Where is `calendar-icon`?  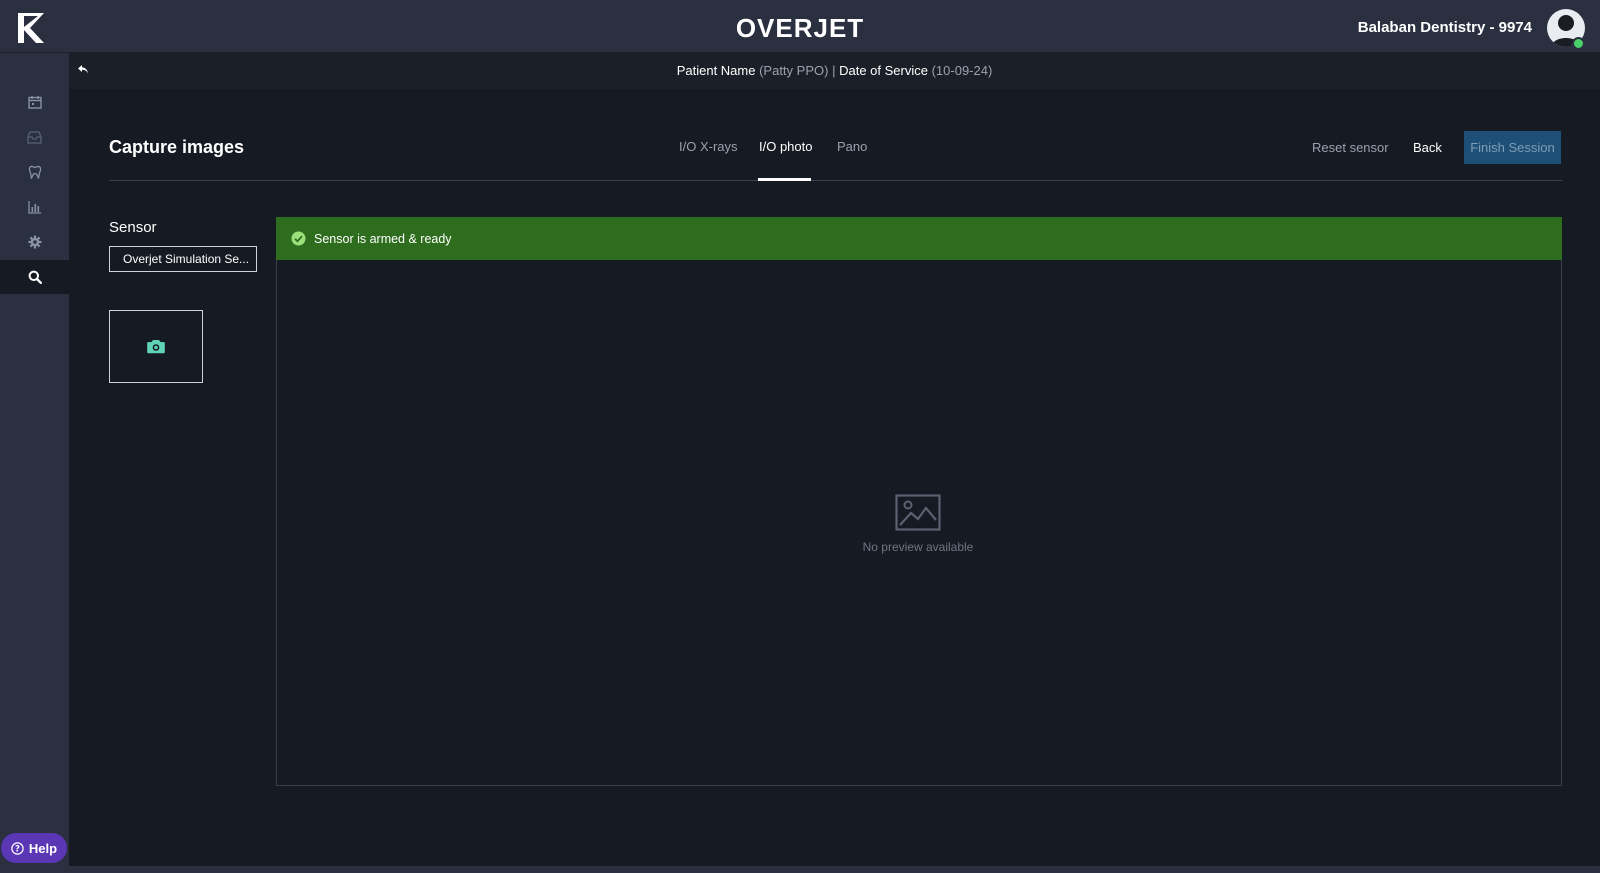 calendar-icon is located at coordinates (34, 102).